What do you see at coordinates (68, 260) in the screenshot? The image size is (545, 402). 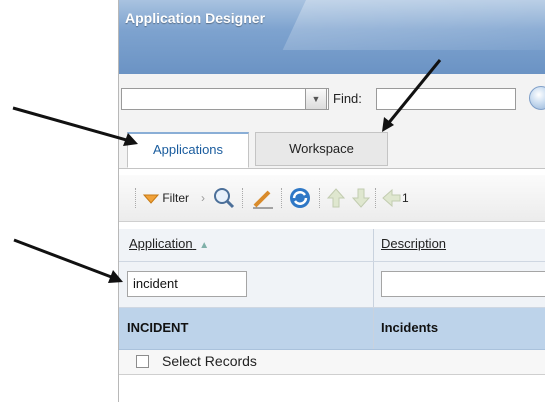 I see `annotation-arrow-filter` at bounding box center [68, 260].